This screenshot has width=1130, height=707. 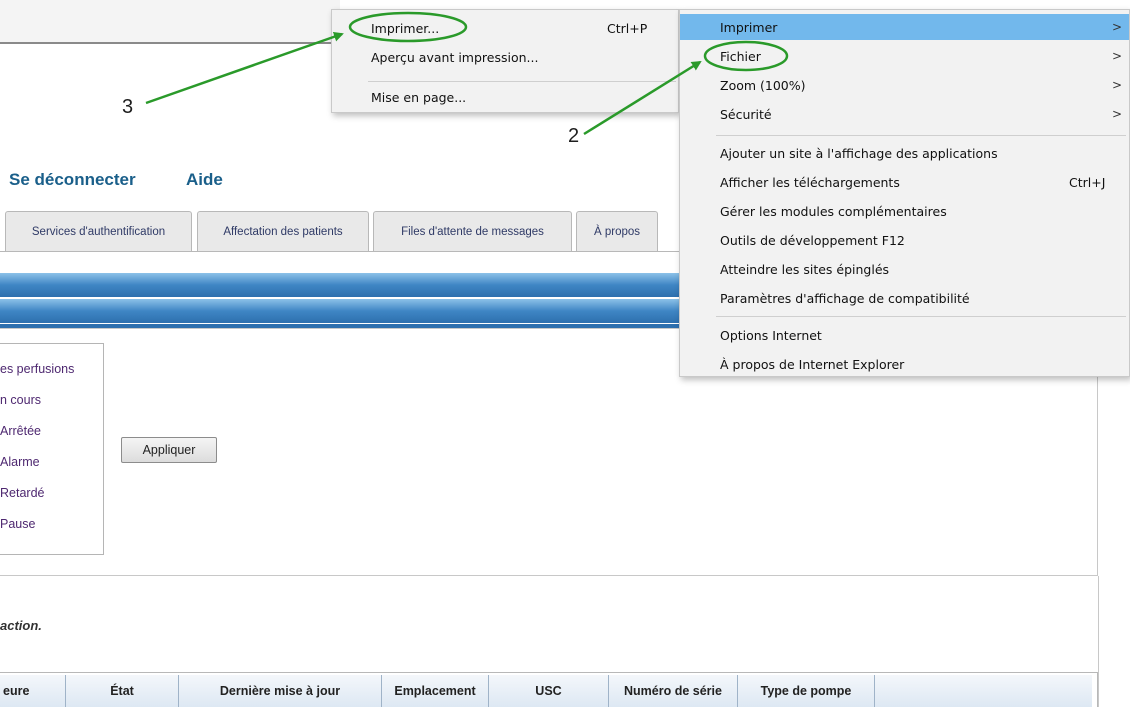 What do you see at coordinates (467, 73) in the screenshot?
I see `callout-overlay` at bounding box center [467, 73].